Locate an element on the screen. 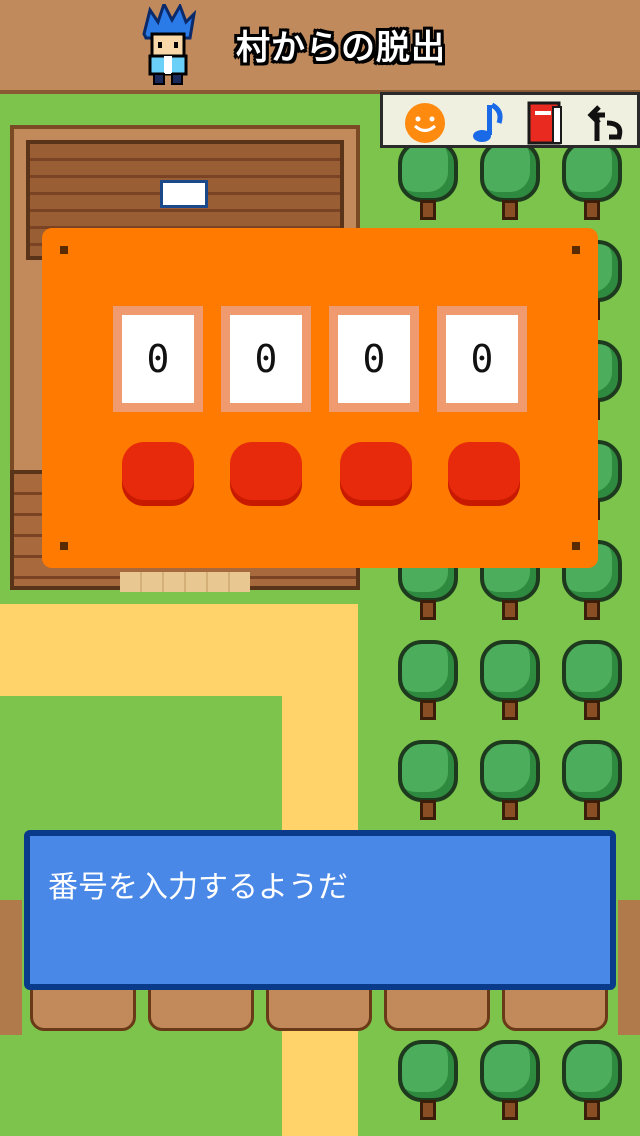  digit-display-3: 0 is located at coordinates (374, 359).